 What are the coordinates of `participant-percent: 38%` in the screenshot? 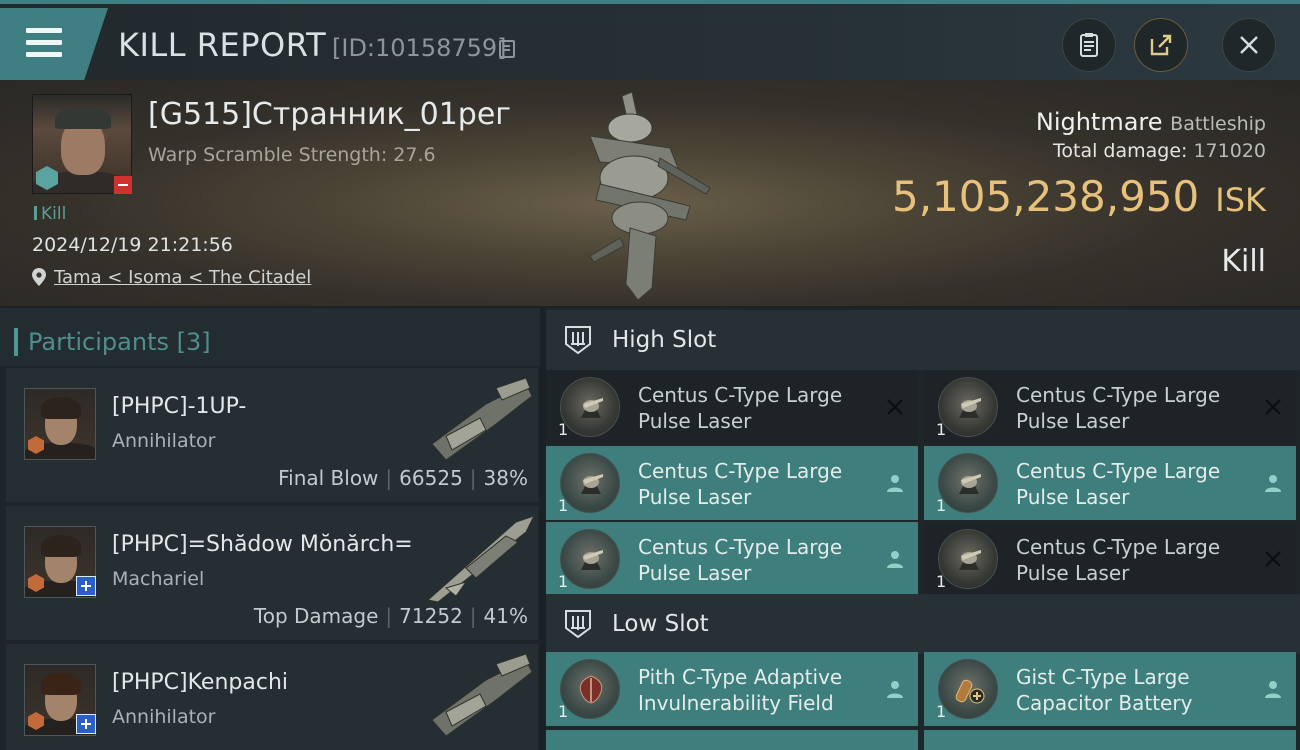 It's located at (505, 478).